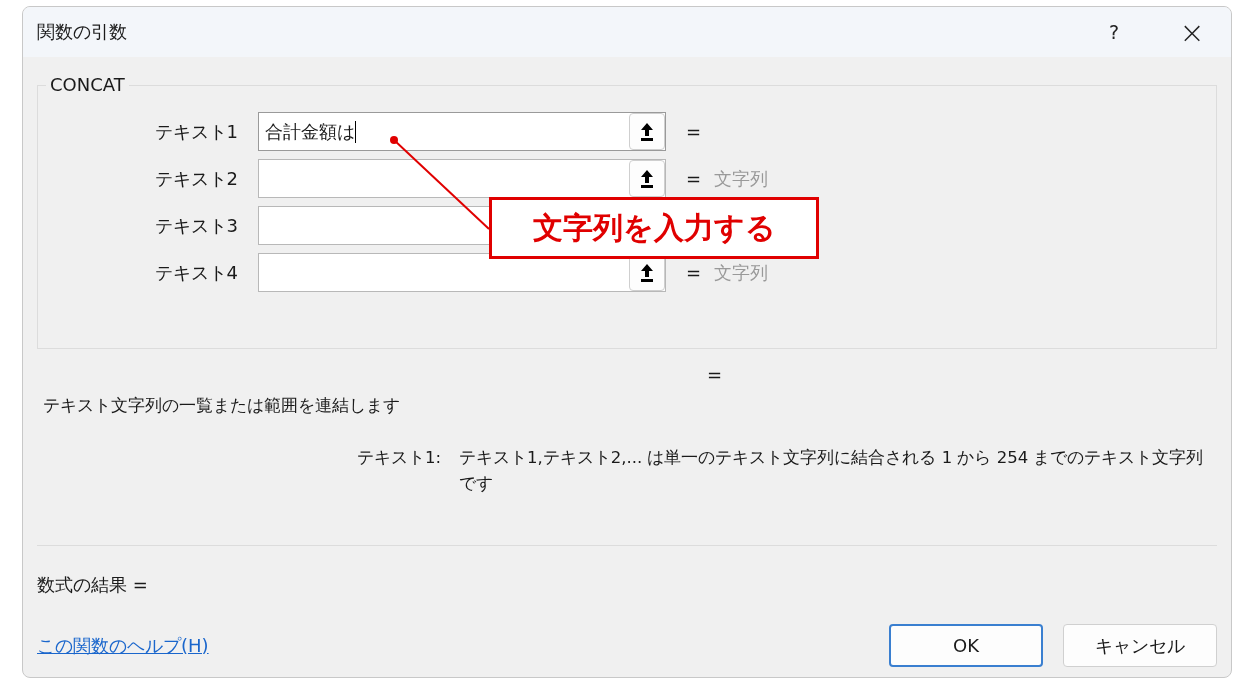  Describe the element at coordinates (93, 585) in the screenshot. I see `formula-result: 数式の結果 =` at that location.